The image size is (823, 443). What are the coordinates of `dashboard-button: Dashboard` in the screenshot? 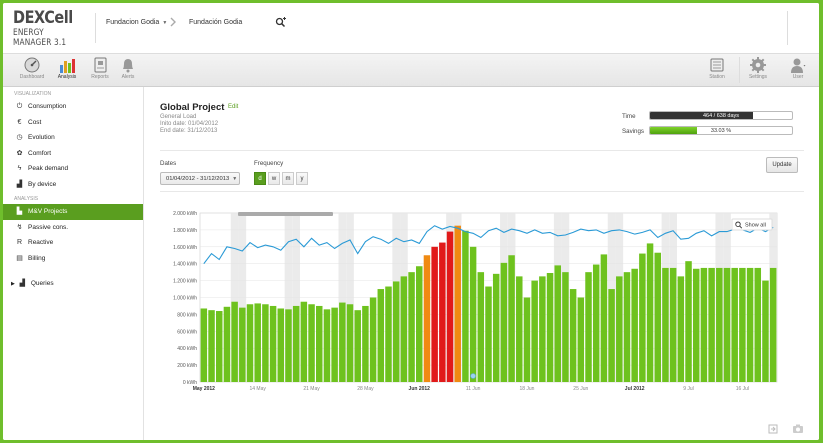 It's located at (32, 70).